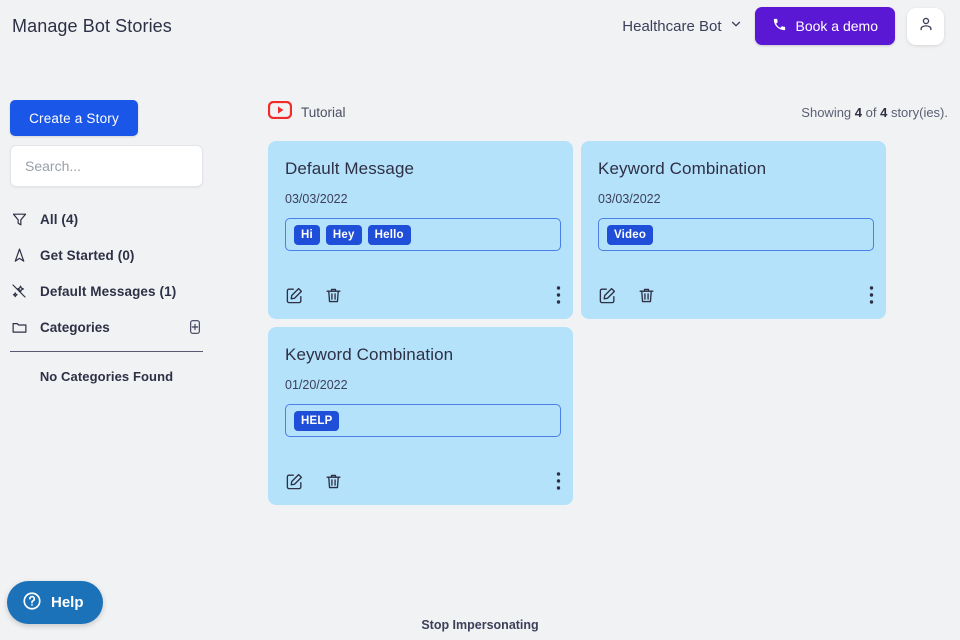  I want to click on page-title: Manage Bot Stories, so click(92, 25).